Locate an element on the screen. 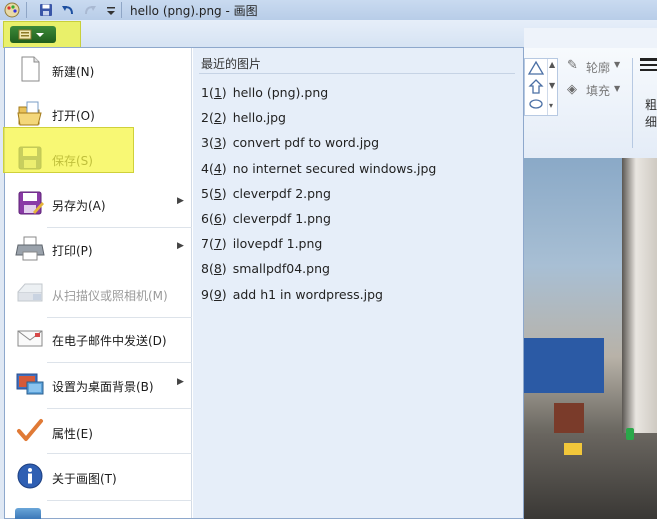  recent-file-item: 4(4) no internet secured windows.jpg is located at coordinates (318, 168).